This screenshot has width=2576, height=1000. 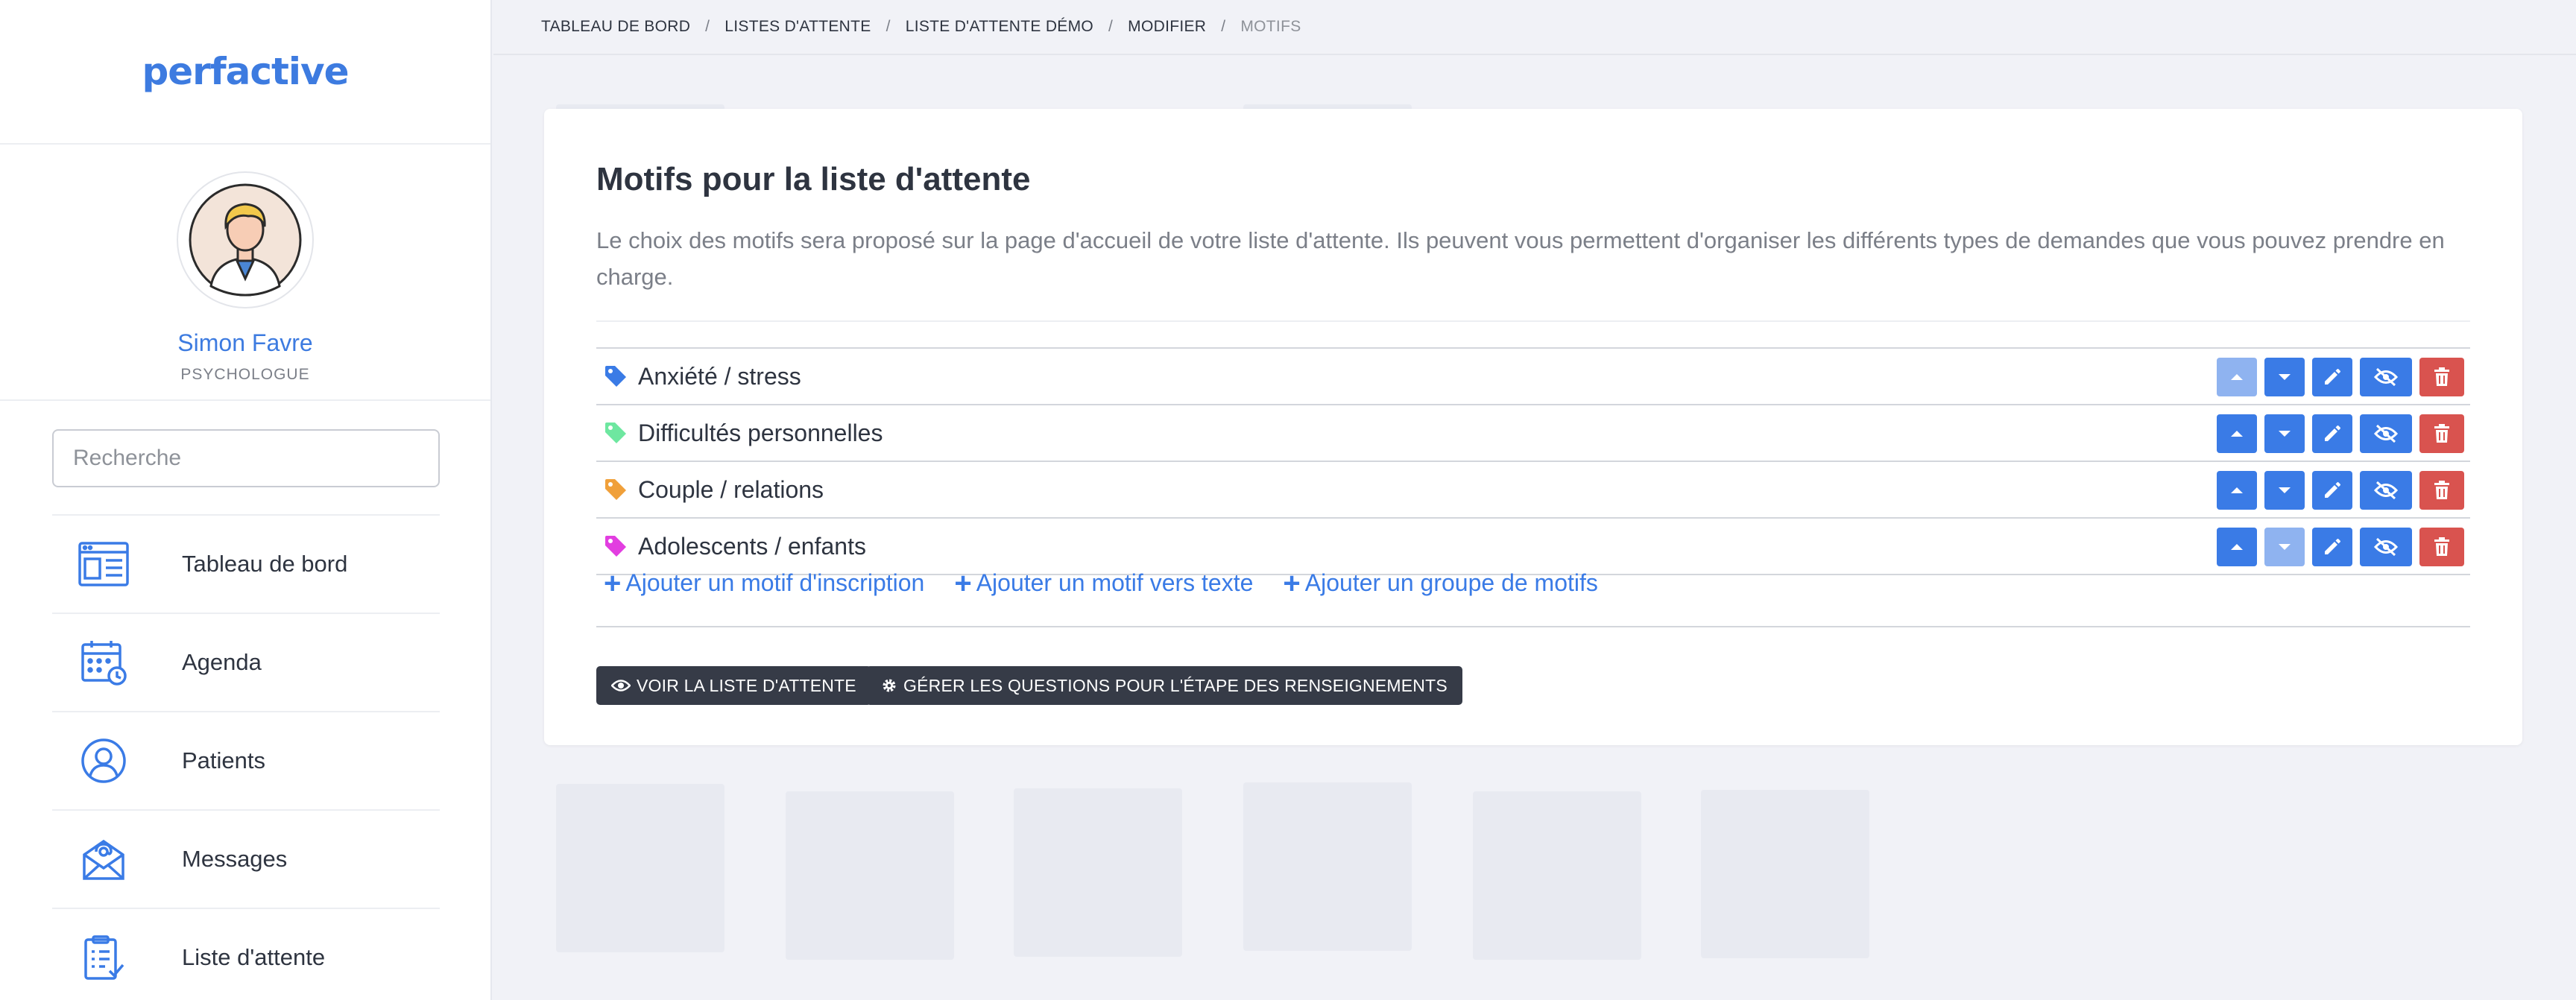 What do you see at coordinates (746, 685) in the screenshot?
I see `button-label: VOIR LA LISTE D'ATTENTE` at bounding box center [746, 685].